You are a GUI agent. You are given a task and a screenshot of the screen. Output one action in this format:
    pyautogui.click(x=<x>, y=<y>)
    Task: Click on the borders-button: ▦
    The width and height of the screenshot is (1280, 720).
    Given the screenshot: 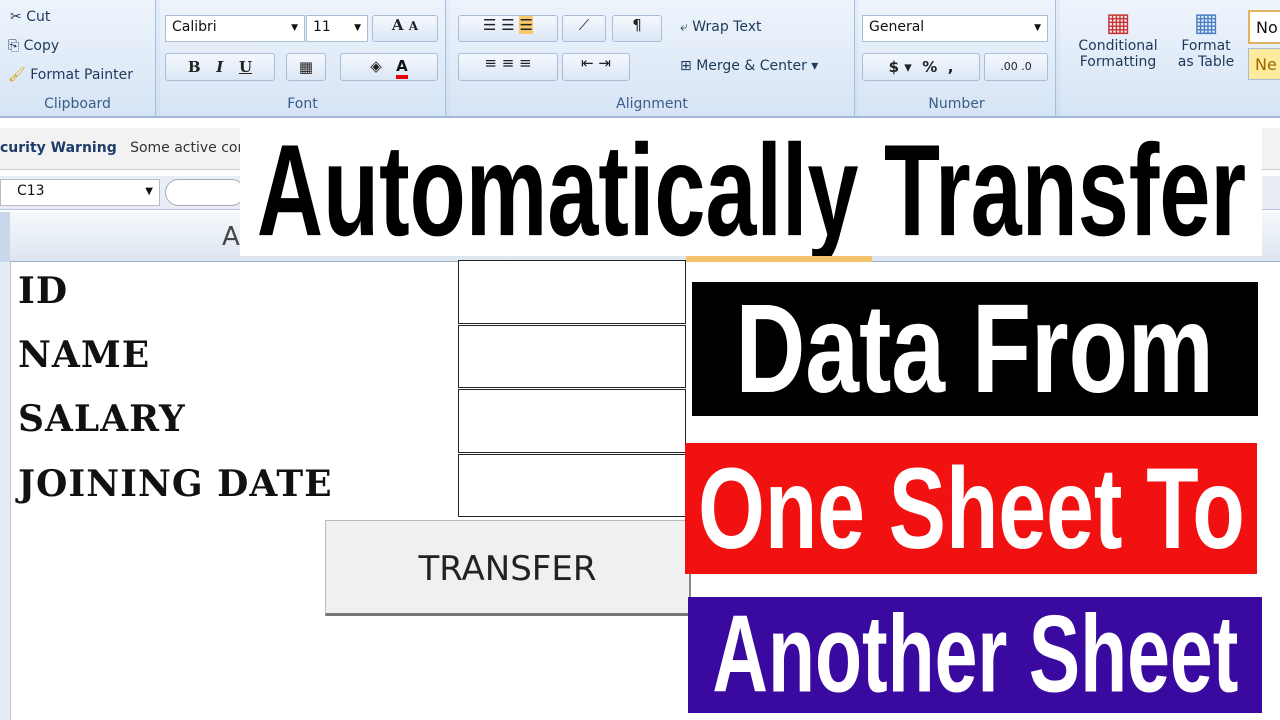 What is the action you would take?
    pyautogui.click(x=306, y=67)
    